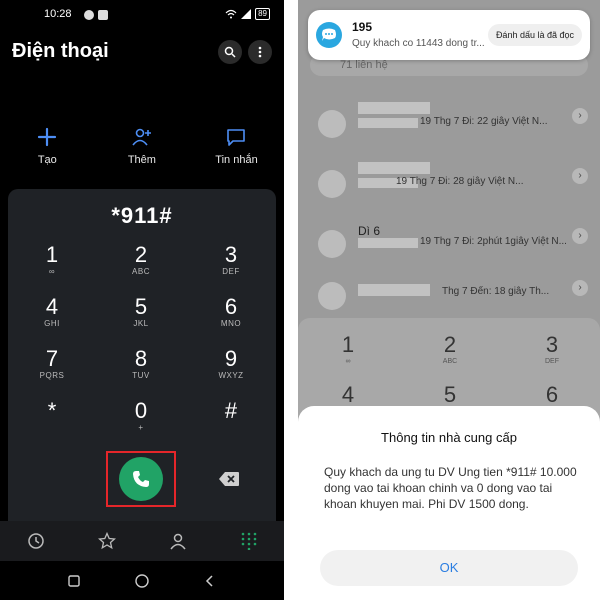 This screenshot has width=600, height=600. Describe the element at coordinates (231, 14) in the screenshot. I see `wifi-icon` at that location.